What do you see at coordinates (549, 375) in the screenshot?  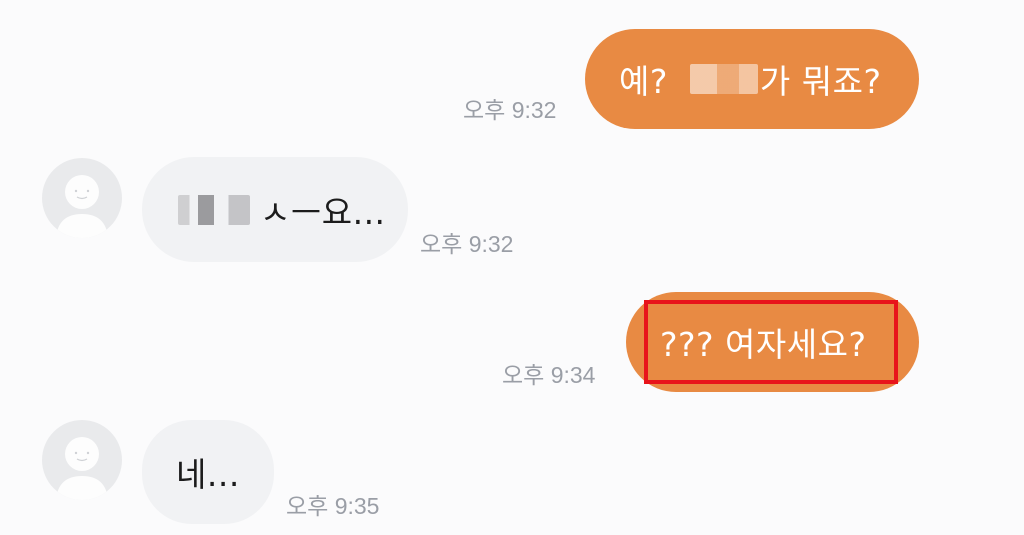 I see `message-timestamp: 오후 9:34` at bounding box center [549, 375].